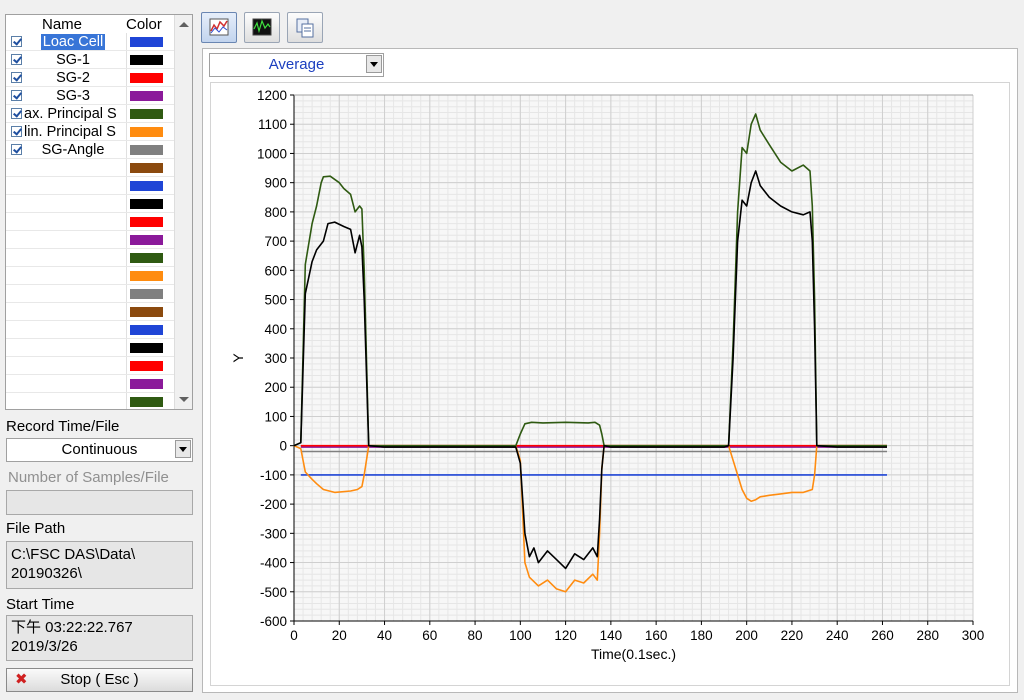 The image size is (1024, 700). What do you see at coordinates (384, 635) in the screenshot?
I see `x-tick-label: 40` at bounding box center [384, 635].